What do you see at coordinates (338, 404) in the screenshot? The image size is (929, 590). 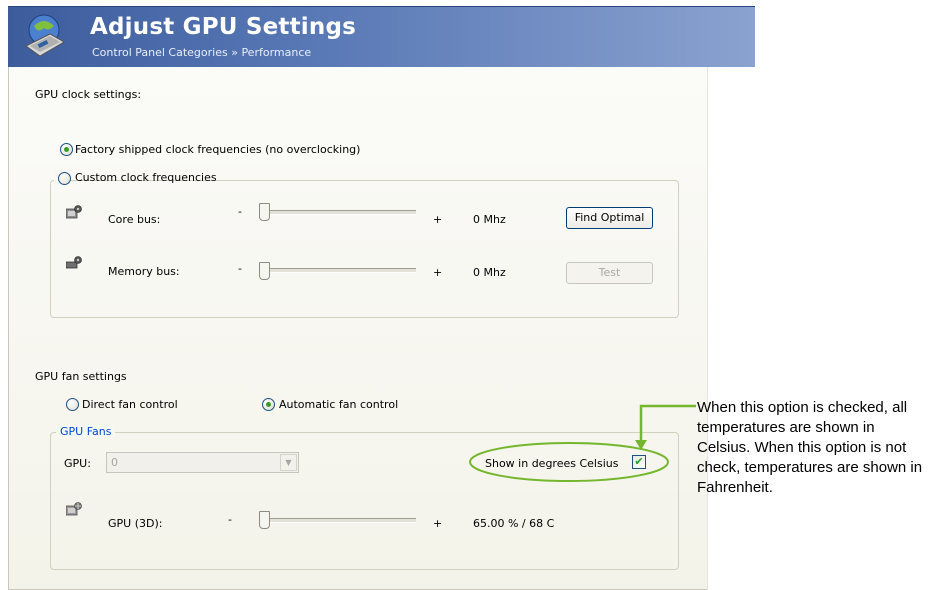 I see `automatic-fan-label: Automatic fan control` at bounding box center [338, 404].